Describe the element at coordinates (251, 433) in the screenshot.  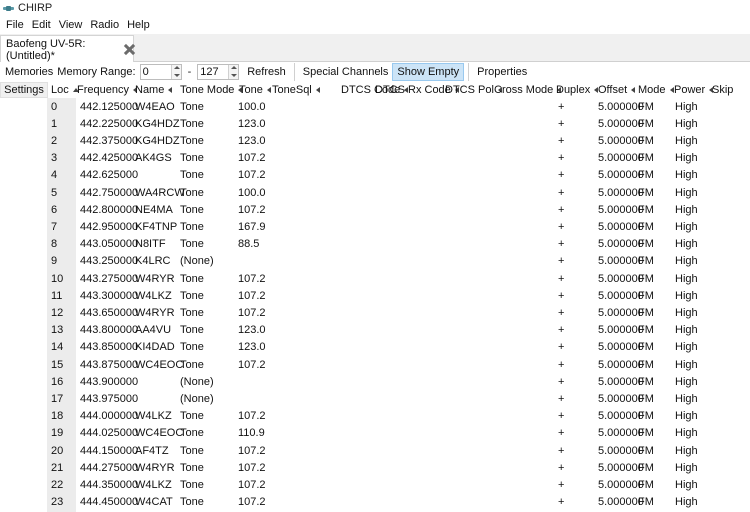
I see `cell-tone: 110.9` at that location.